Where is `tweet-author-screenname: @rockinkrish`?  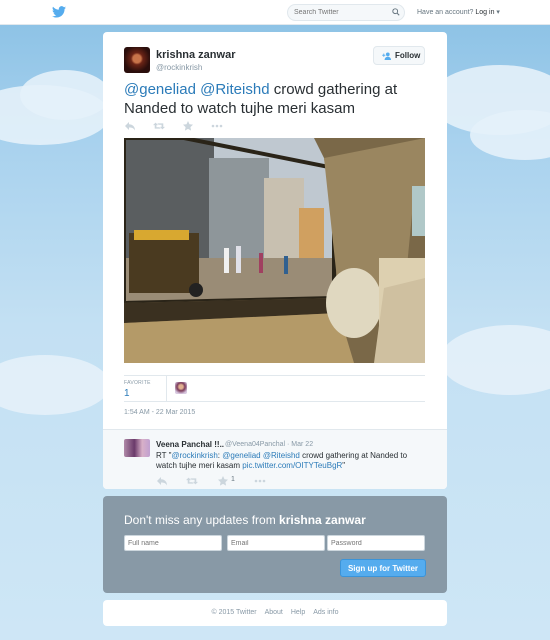
tweet-author-screenname: @rockinkrish is located at coordinates (179, 67).